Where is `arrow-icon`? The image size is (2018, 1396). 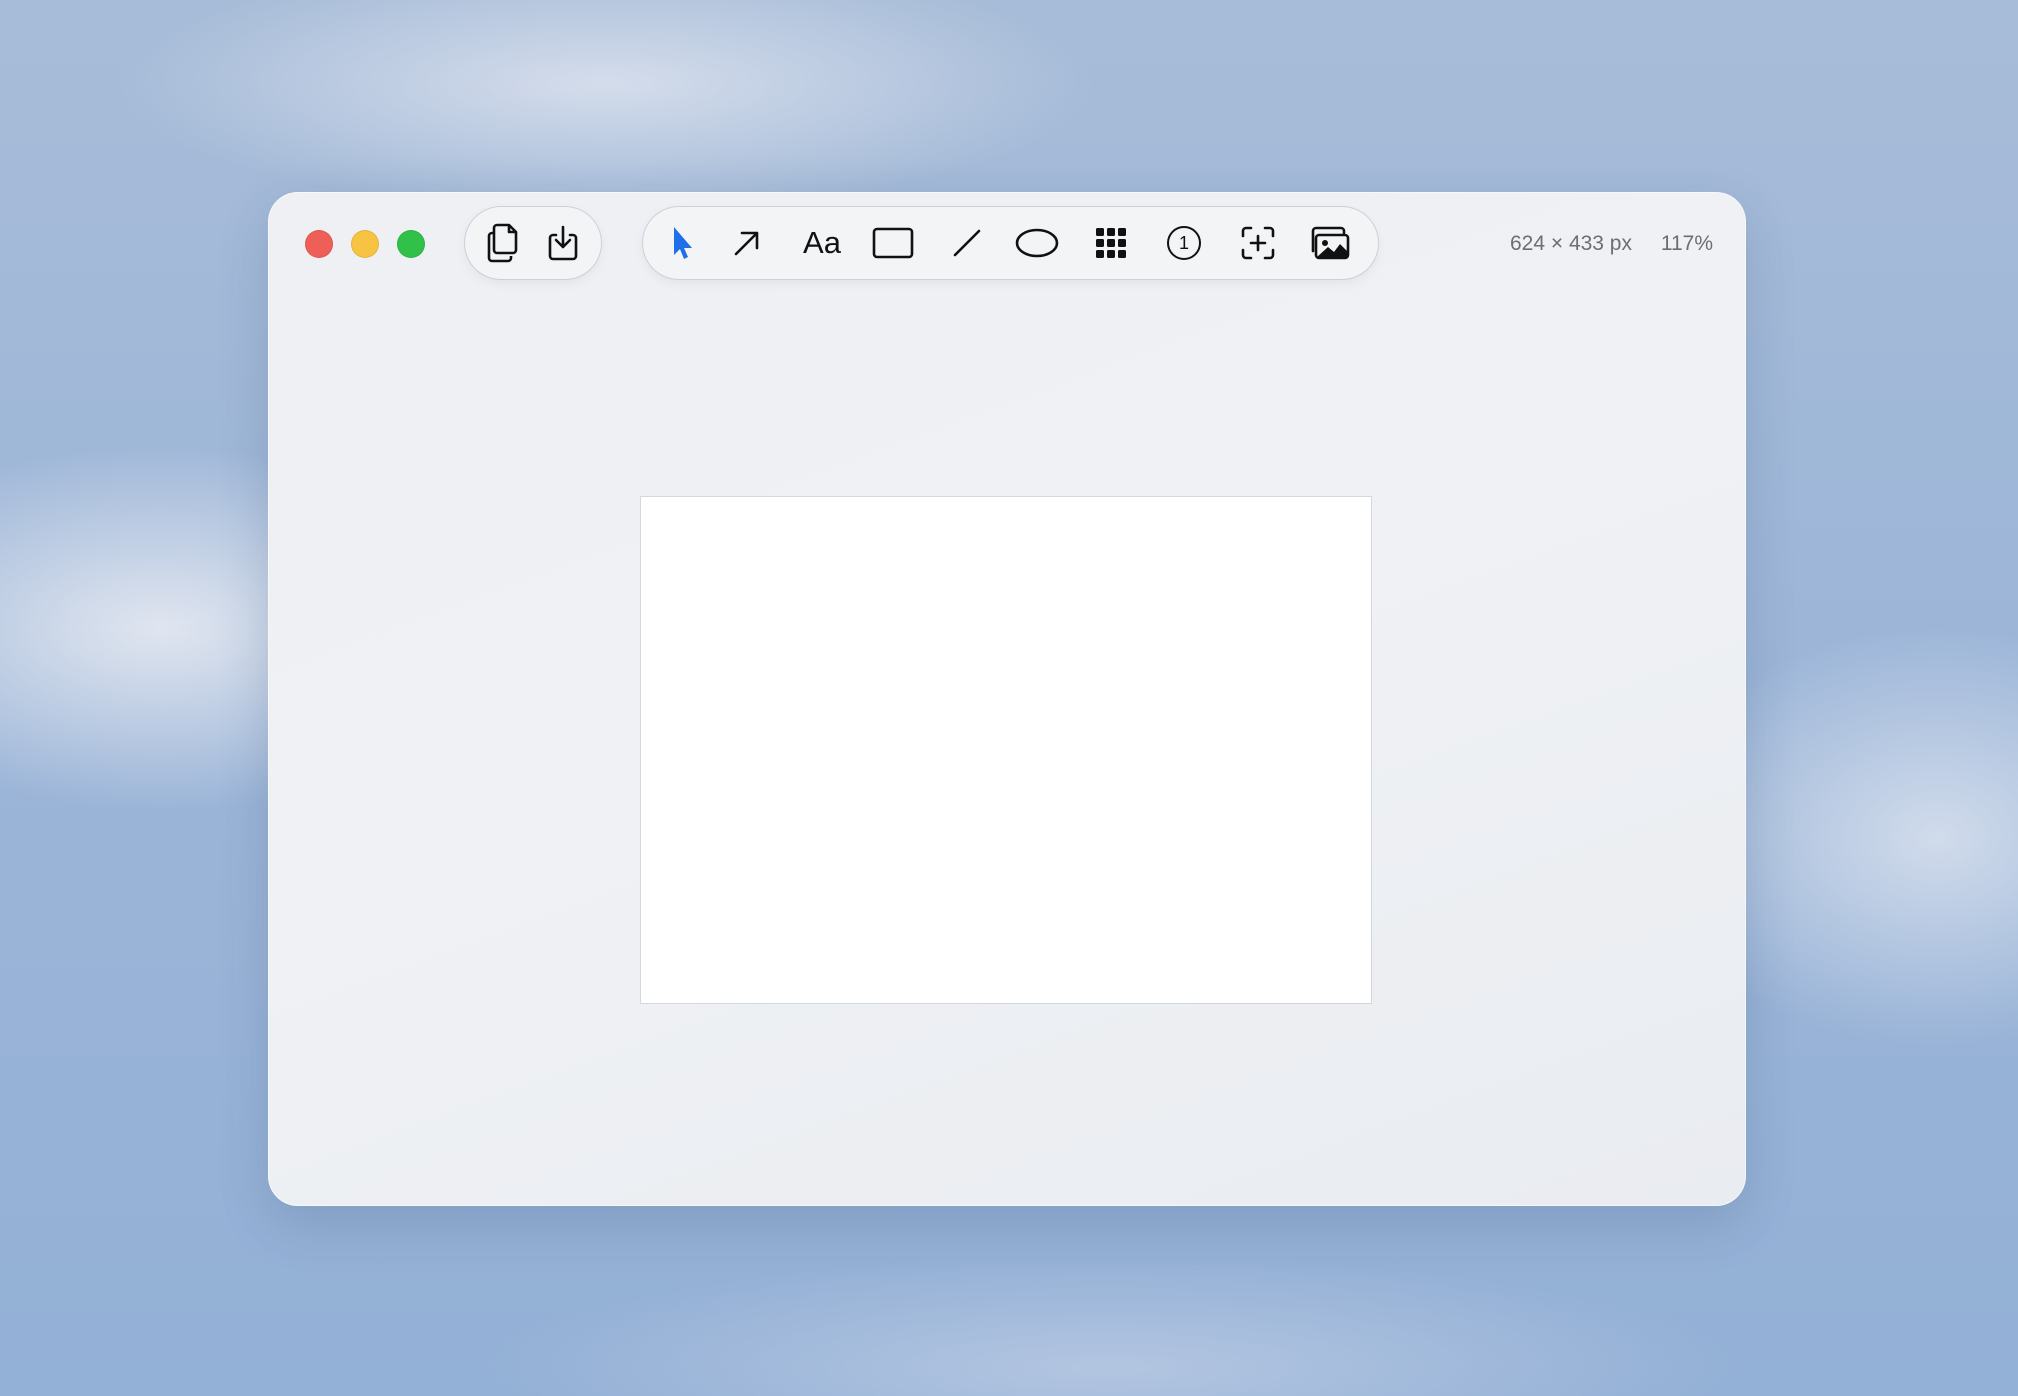 arrow-icon is located at coordinates (746, 243).